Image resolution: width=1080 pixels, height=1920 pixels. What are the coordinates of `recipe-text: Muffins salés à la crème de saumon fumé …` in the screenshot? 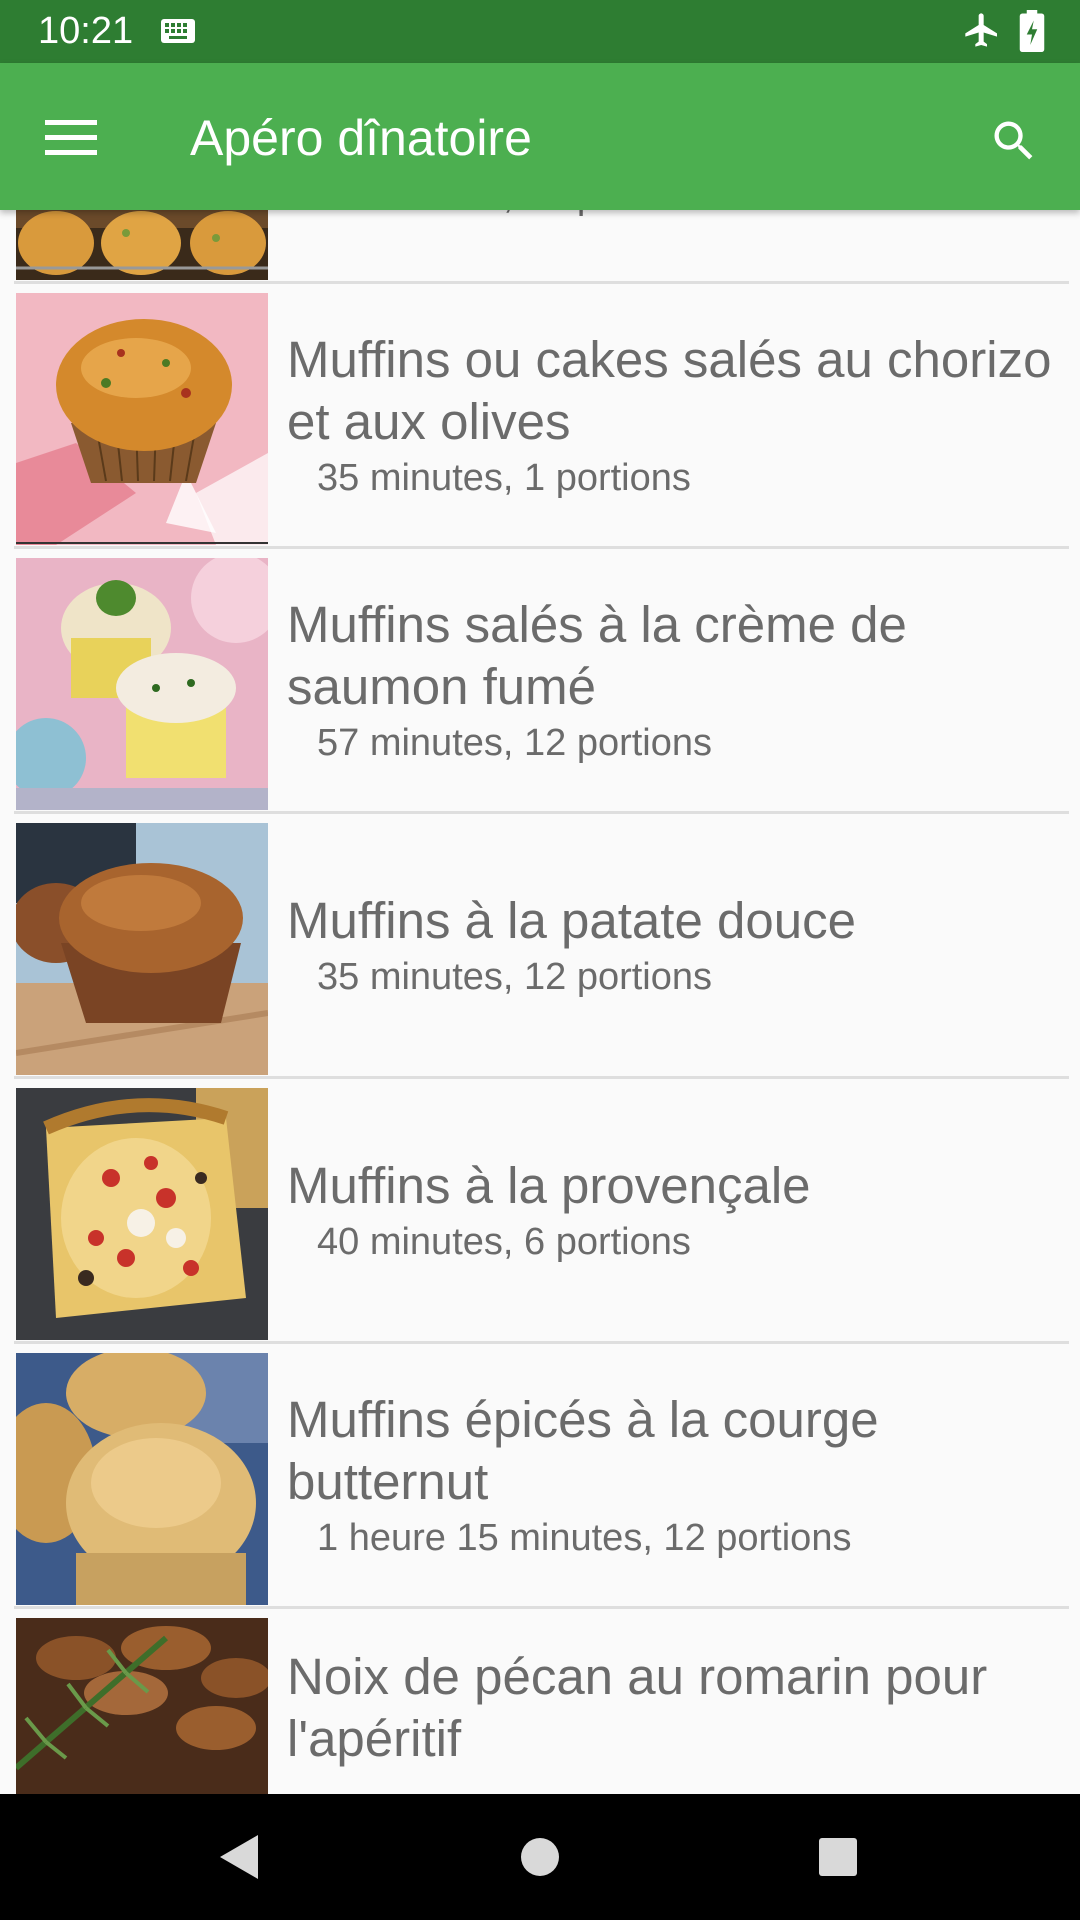 It's located at (673, 680).